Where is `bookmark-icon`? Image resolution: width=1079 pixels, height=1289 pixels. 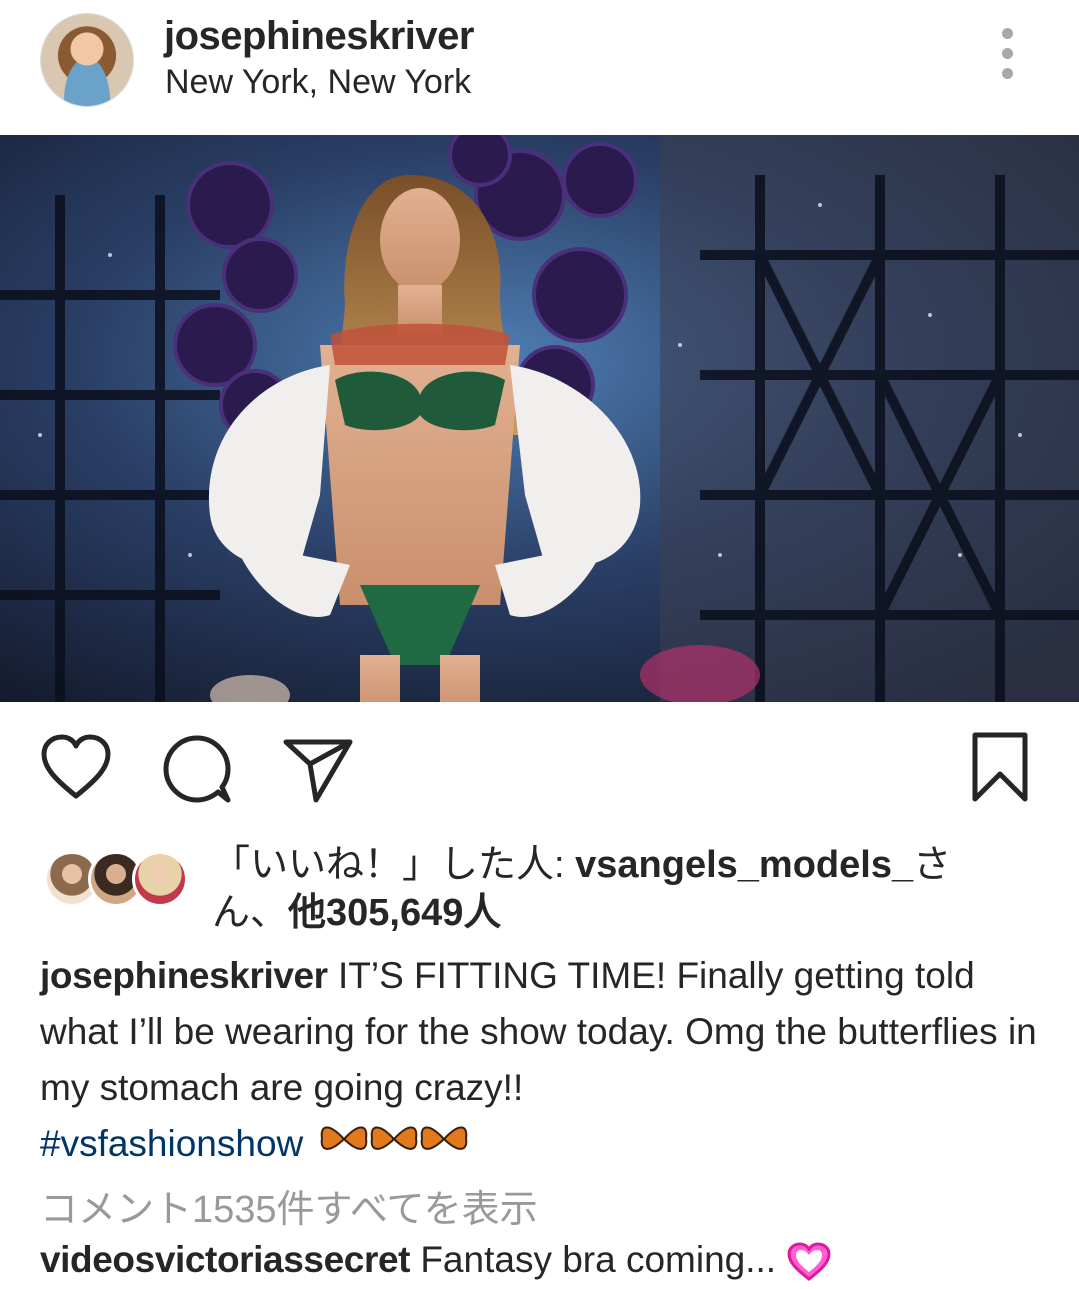
bookmark-icon is located at coordinates (1000, 770).